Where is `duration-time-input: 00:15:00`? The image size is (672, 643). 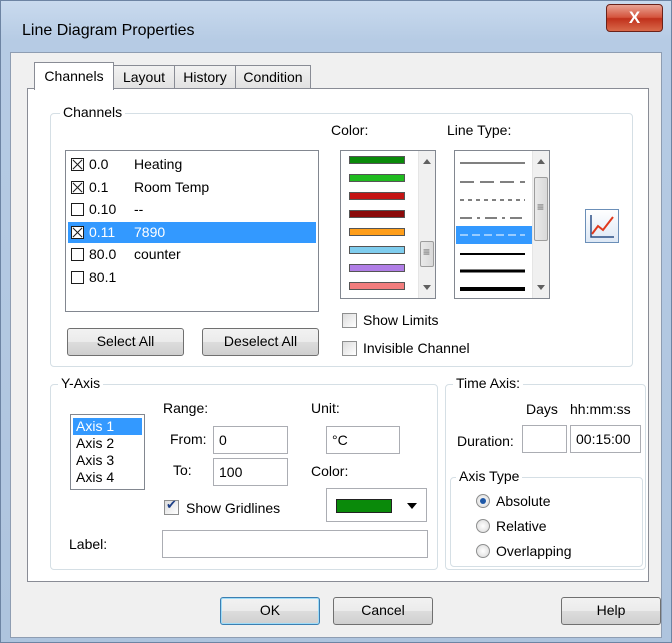 duration-time-input: 00:15:00 is located at coordinates (605, 439).